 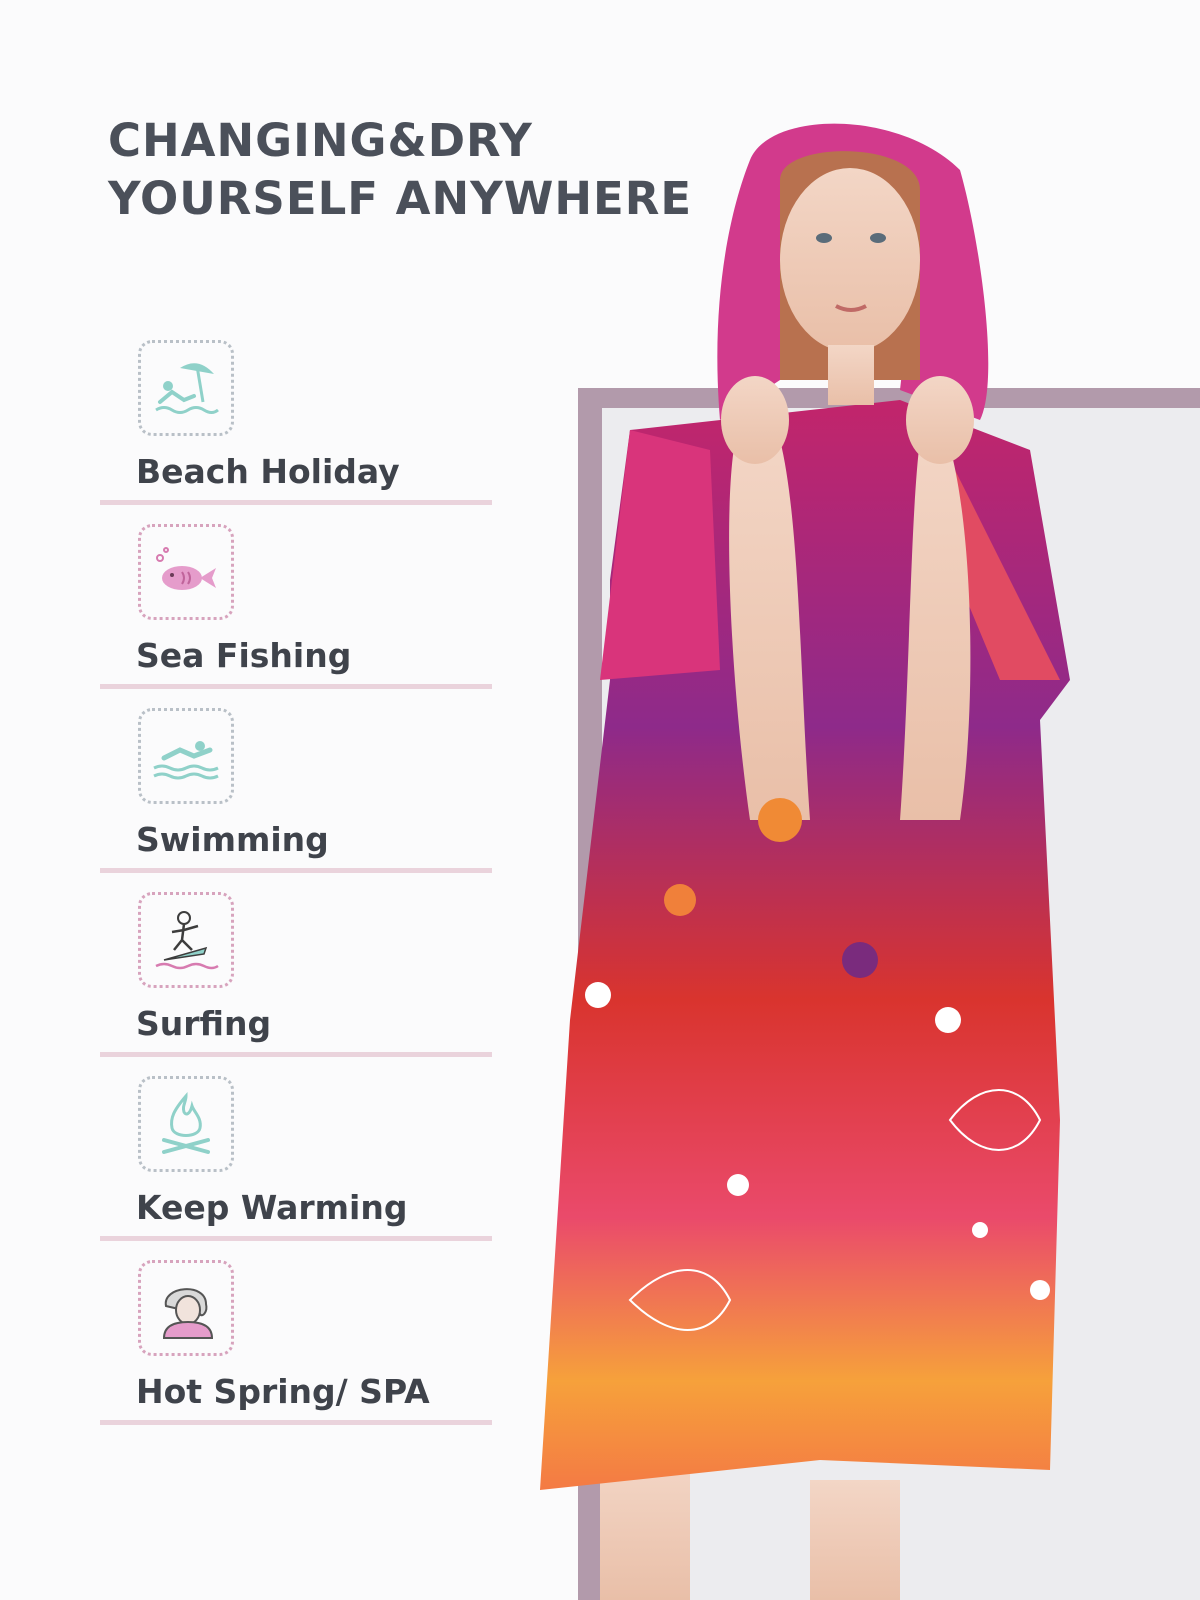 I want to click on spa-person-icon, so click(x=186, y=1308).